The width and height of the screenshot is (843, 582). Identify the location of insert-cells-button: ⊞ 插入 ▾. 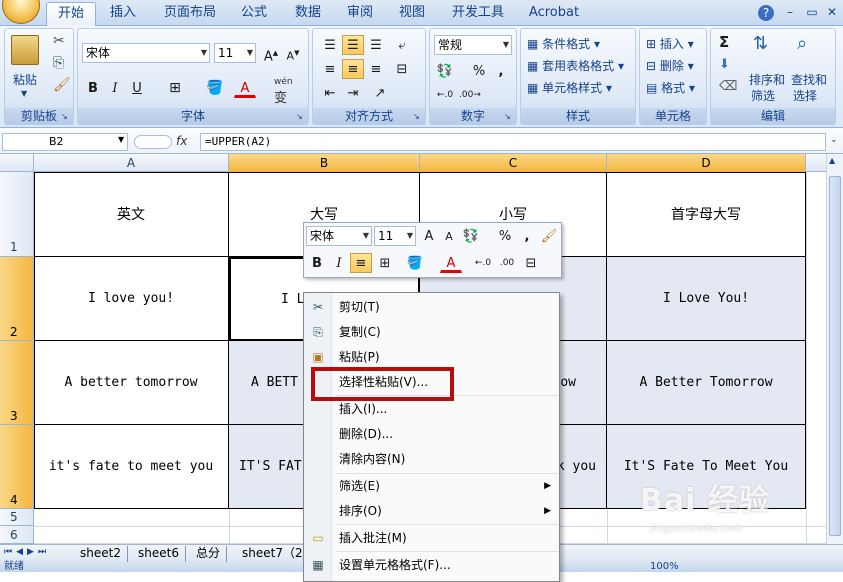
(670, 43).